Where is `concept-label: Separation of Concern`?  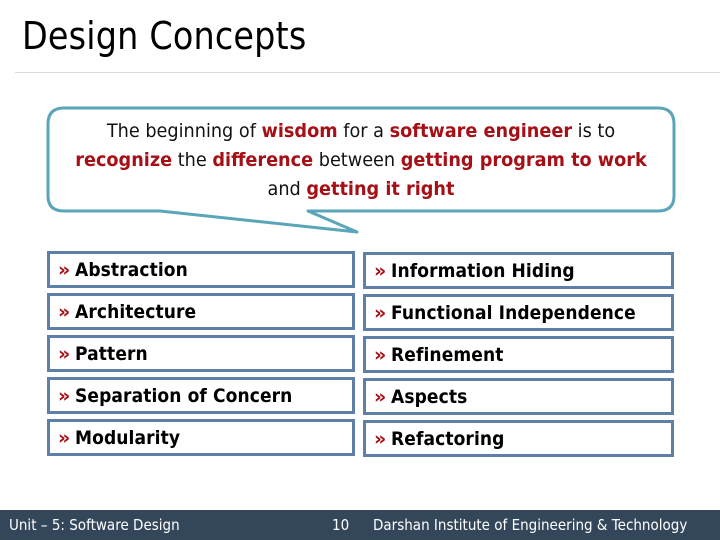
concept-label: Separation of Concern is located at coordinates (184, 395).